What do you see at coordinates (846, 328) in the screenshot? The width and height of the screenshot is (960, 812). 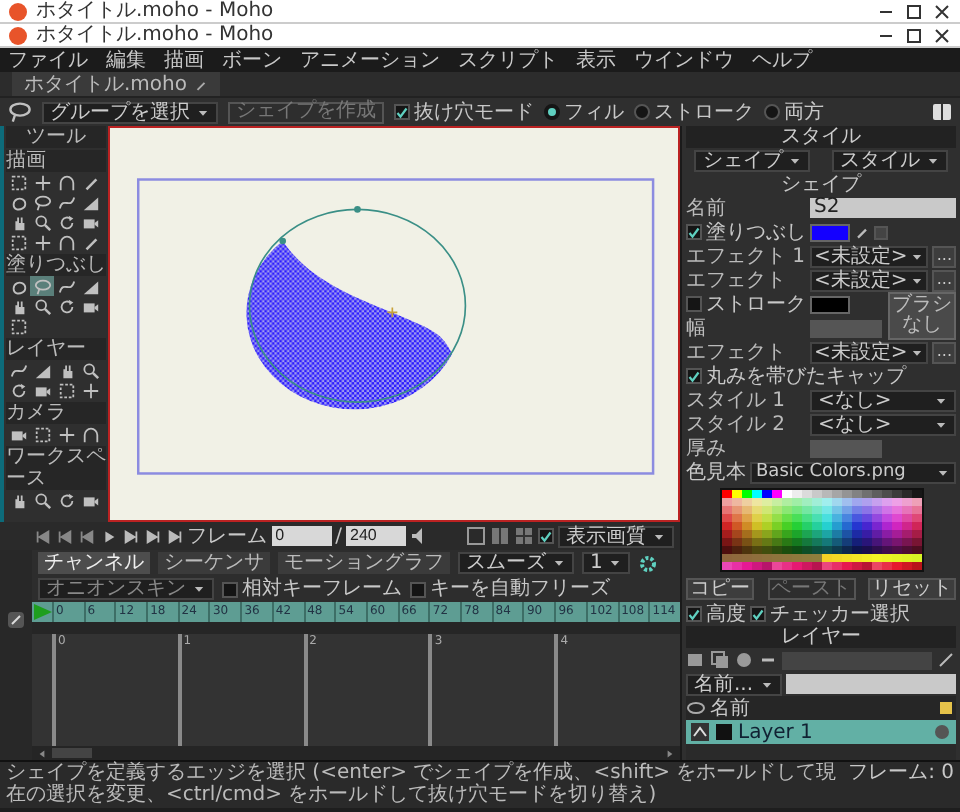 I see `width-field` at bounding box center [846, 328].